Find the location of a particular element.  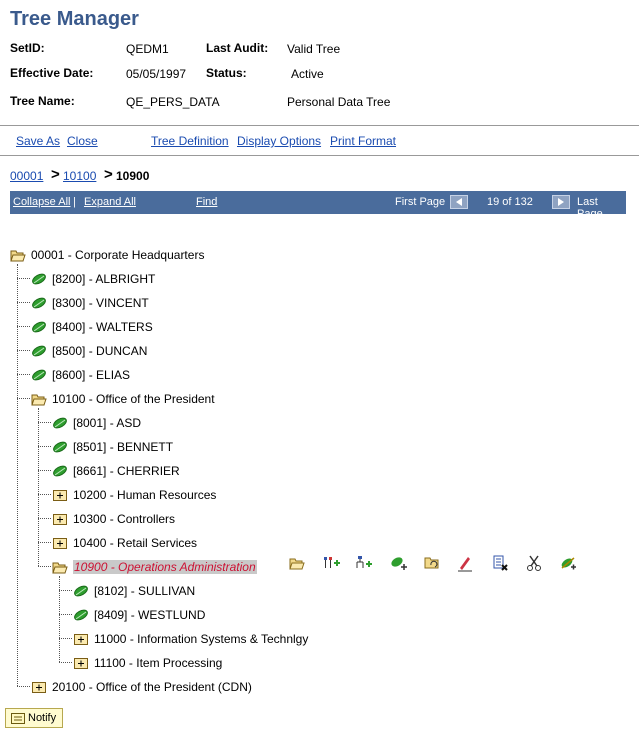

move-node-icon is located at coordinates (432, 563).